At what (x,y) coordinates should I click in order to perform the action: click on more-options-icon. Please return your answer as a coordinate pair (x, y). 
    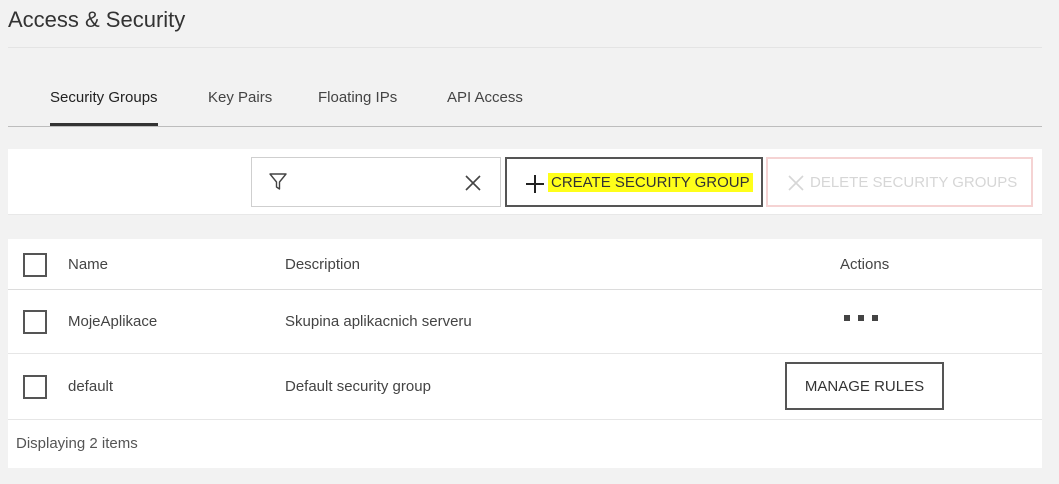
    Looking at the image, I should click on (861, 318).